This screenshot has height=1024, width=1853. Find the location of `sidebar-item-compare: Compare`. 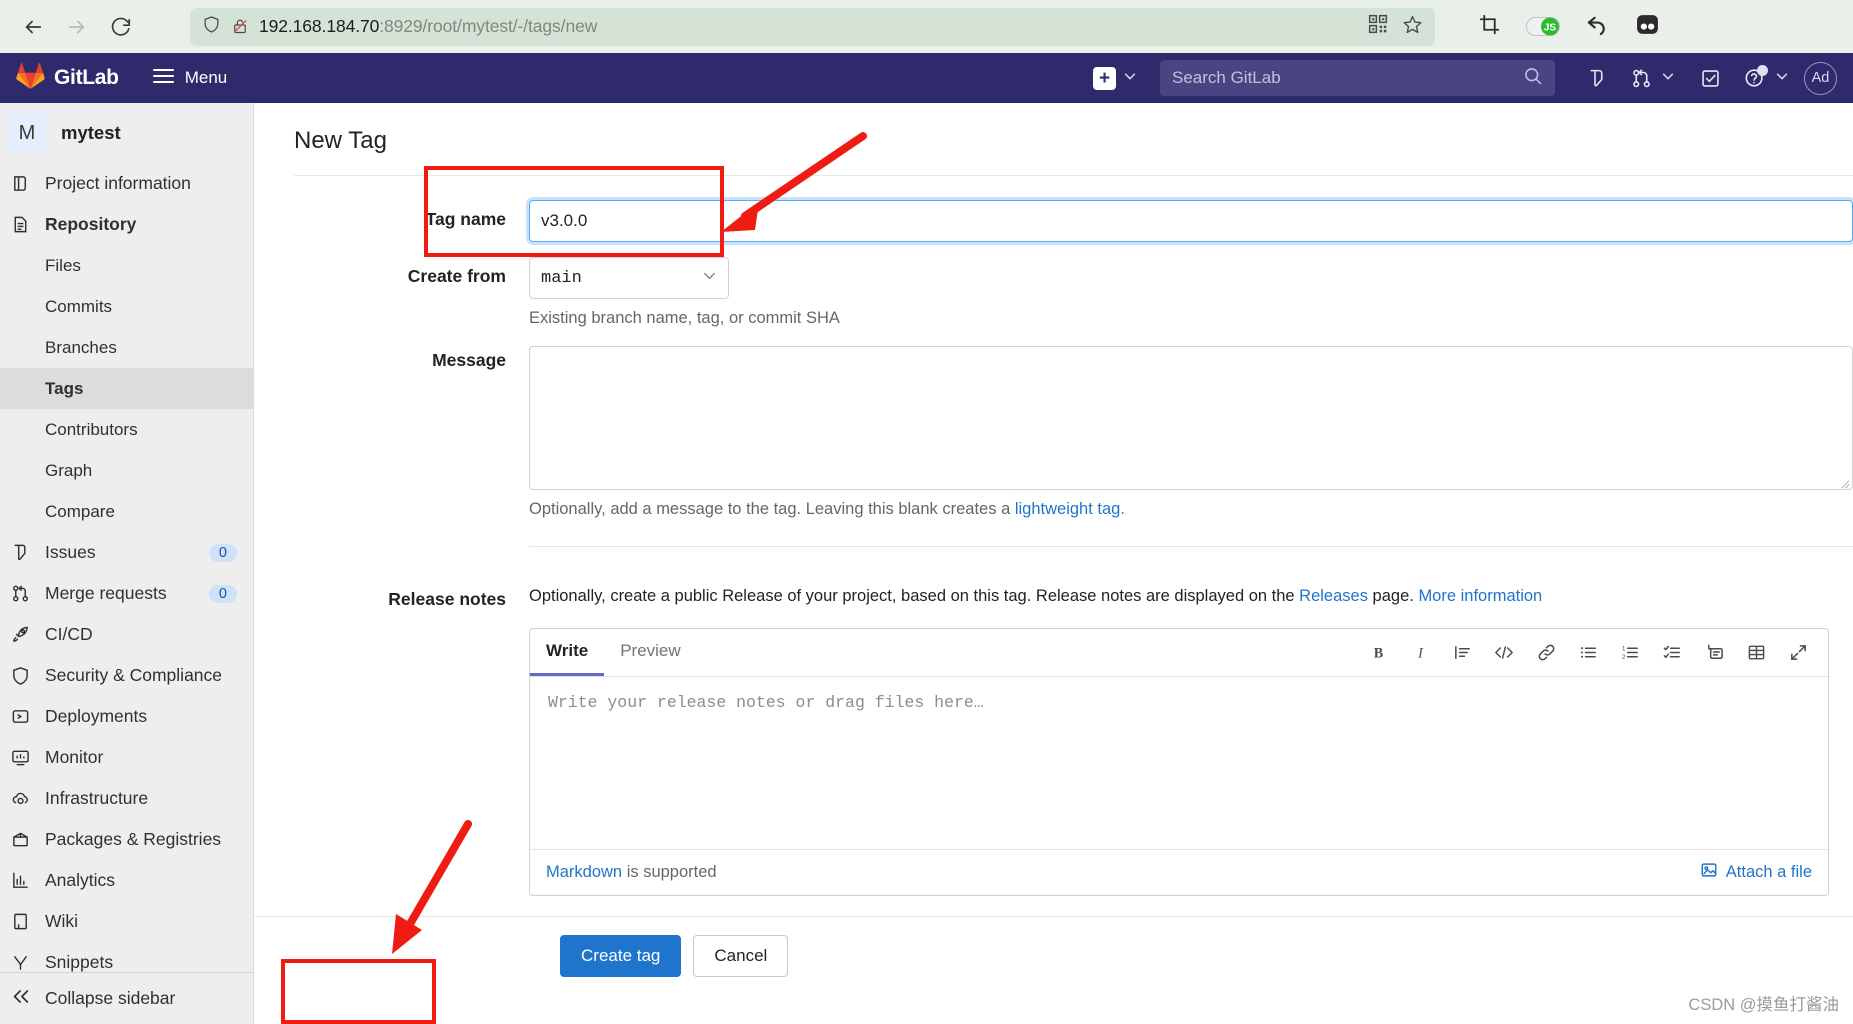

sidebar-item-compare: Compare is located at coordinates (126, 511).